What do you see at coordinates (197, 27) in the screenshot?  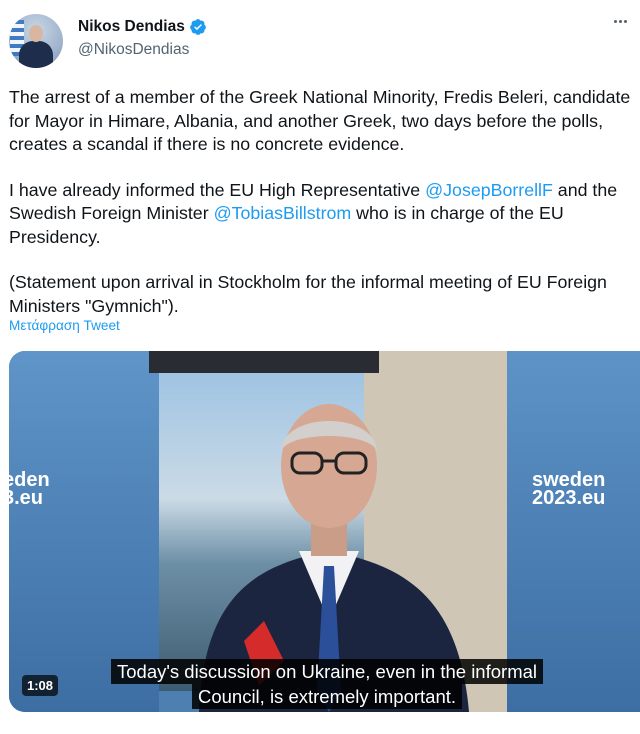 I see `verified-badge-icon` at bounding box center [197, 27].